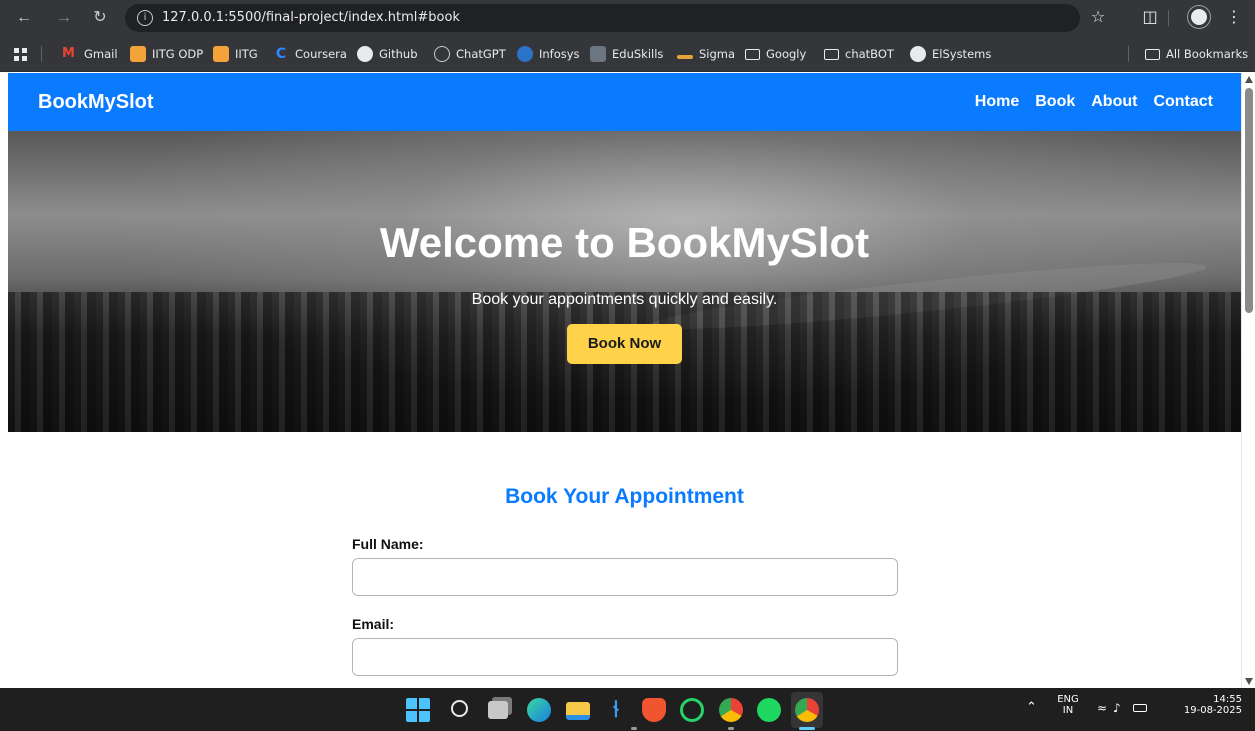  What do you see at coordinates (442, 54) in the screenshot?
I see `chatgpt-icon` at bounding box center [442, 54].